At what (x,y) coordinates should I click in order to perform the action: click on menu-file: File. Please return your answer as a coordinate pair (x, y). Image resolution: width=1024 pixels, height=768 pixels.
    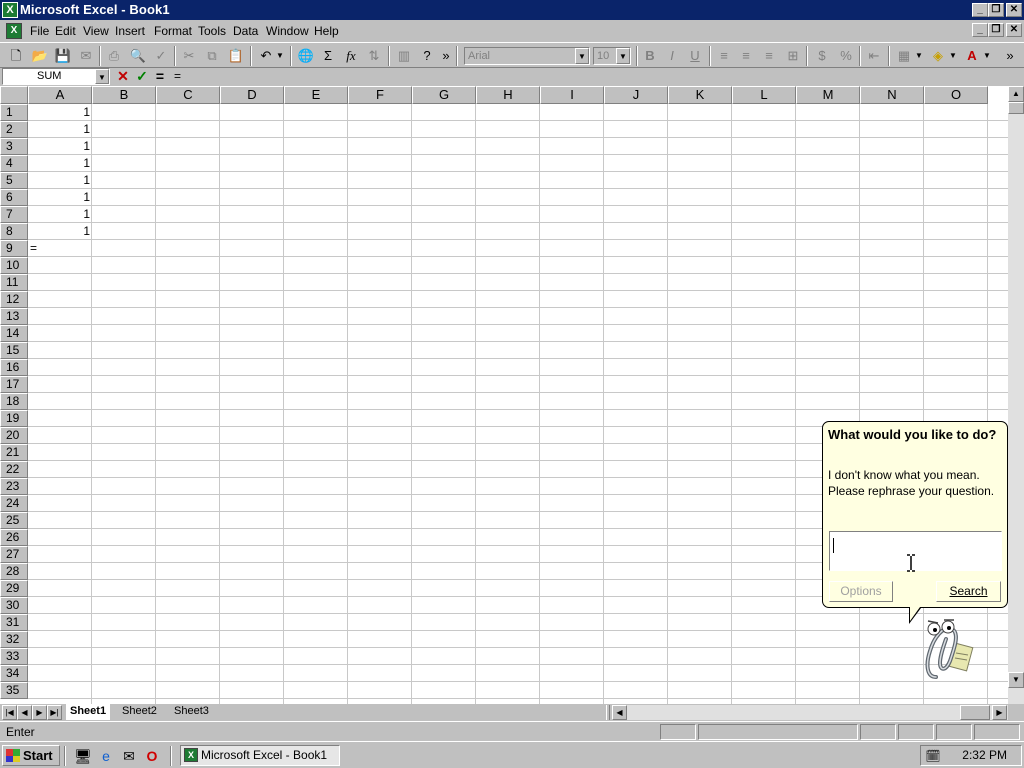
    Looking at the image, I should click on (39, 31).